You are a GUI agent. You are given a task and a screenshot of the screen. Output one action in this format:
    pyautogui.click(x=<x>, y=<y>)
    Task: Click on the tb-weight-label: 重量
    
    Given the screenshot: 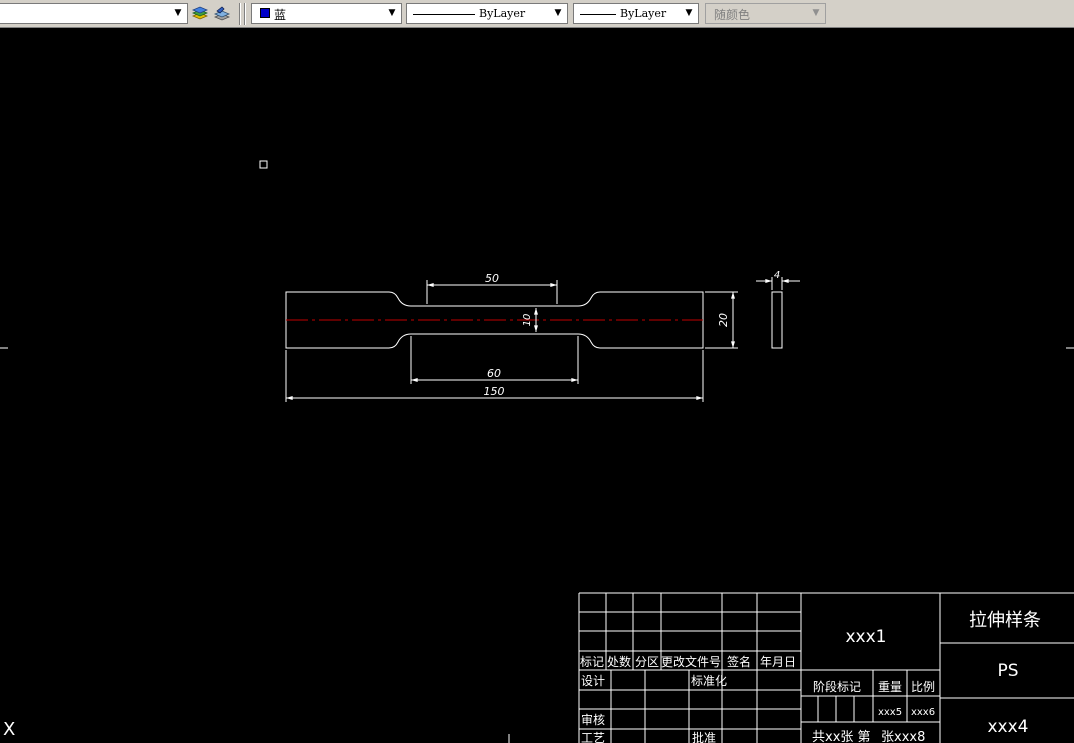 What is the action you would take?
    pyautogui.click(x=890, y=687)
    